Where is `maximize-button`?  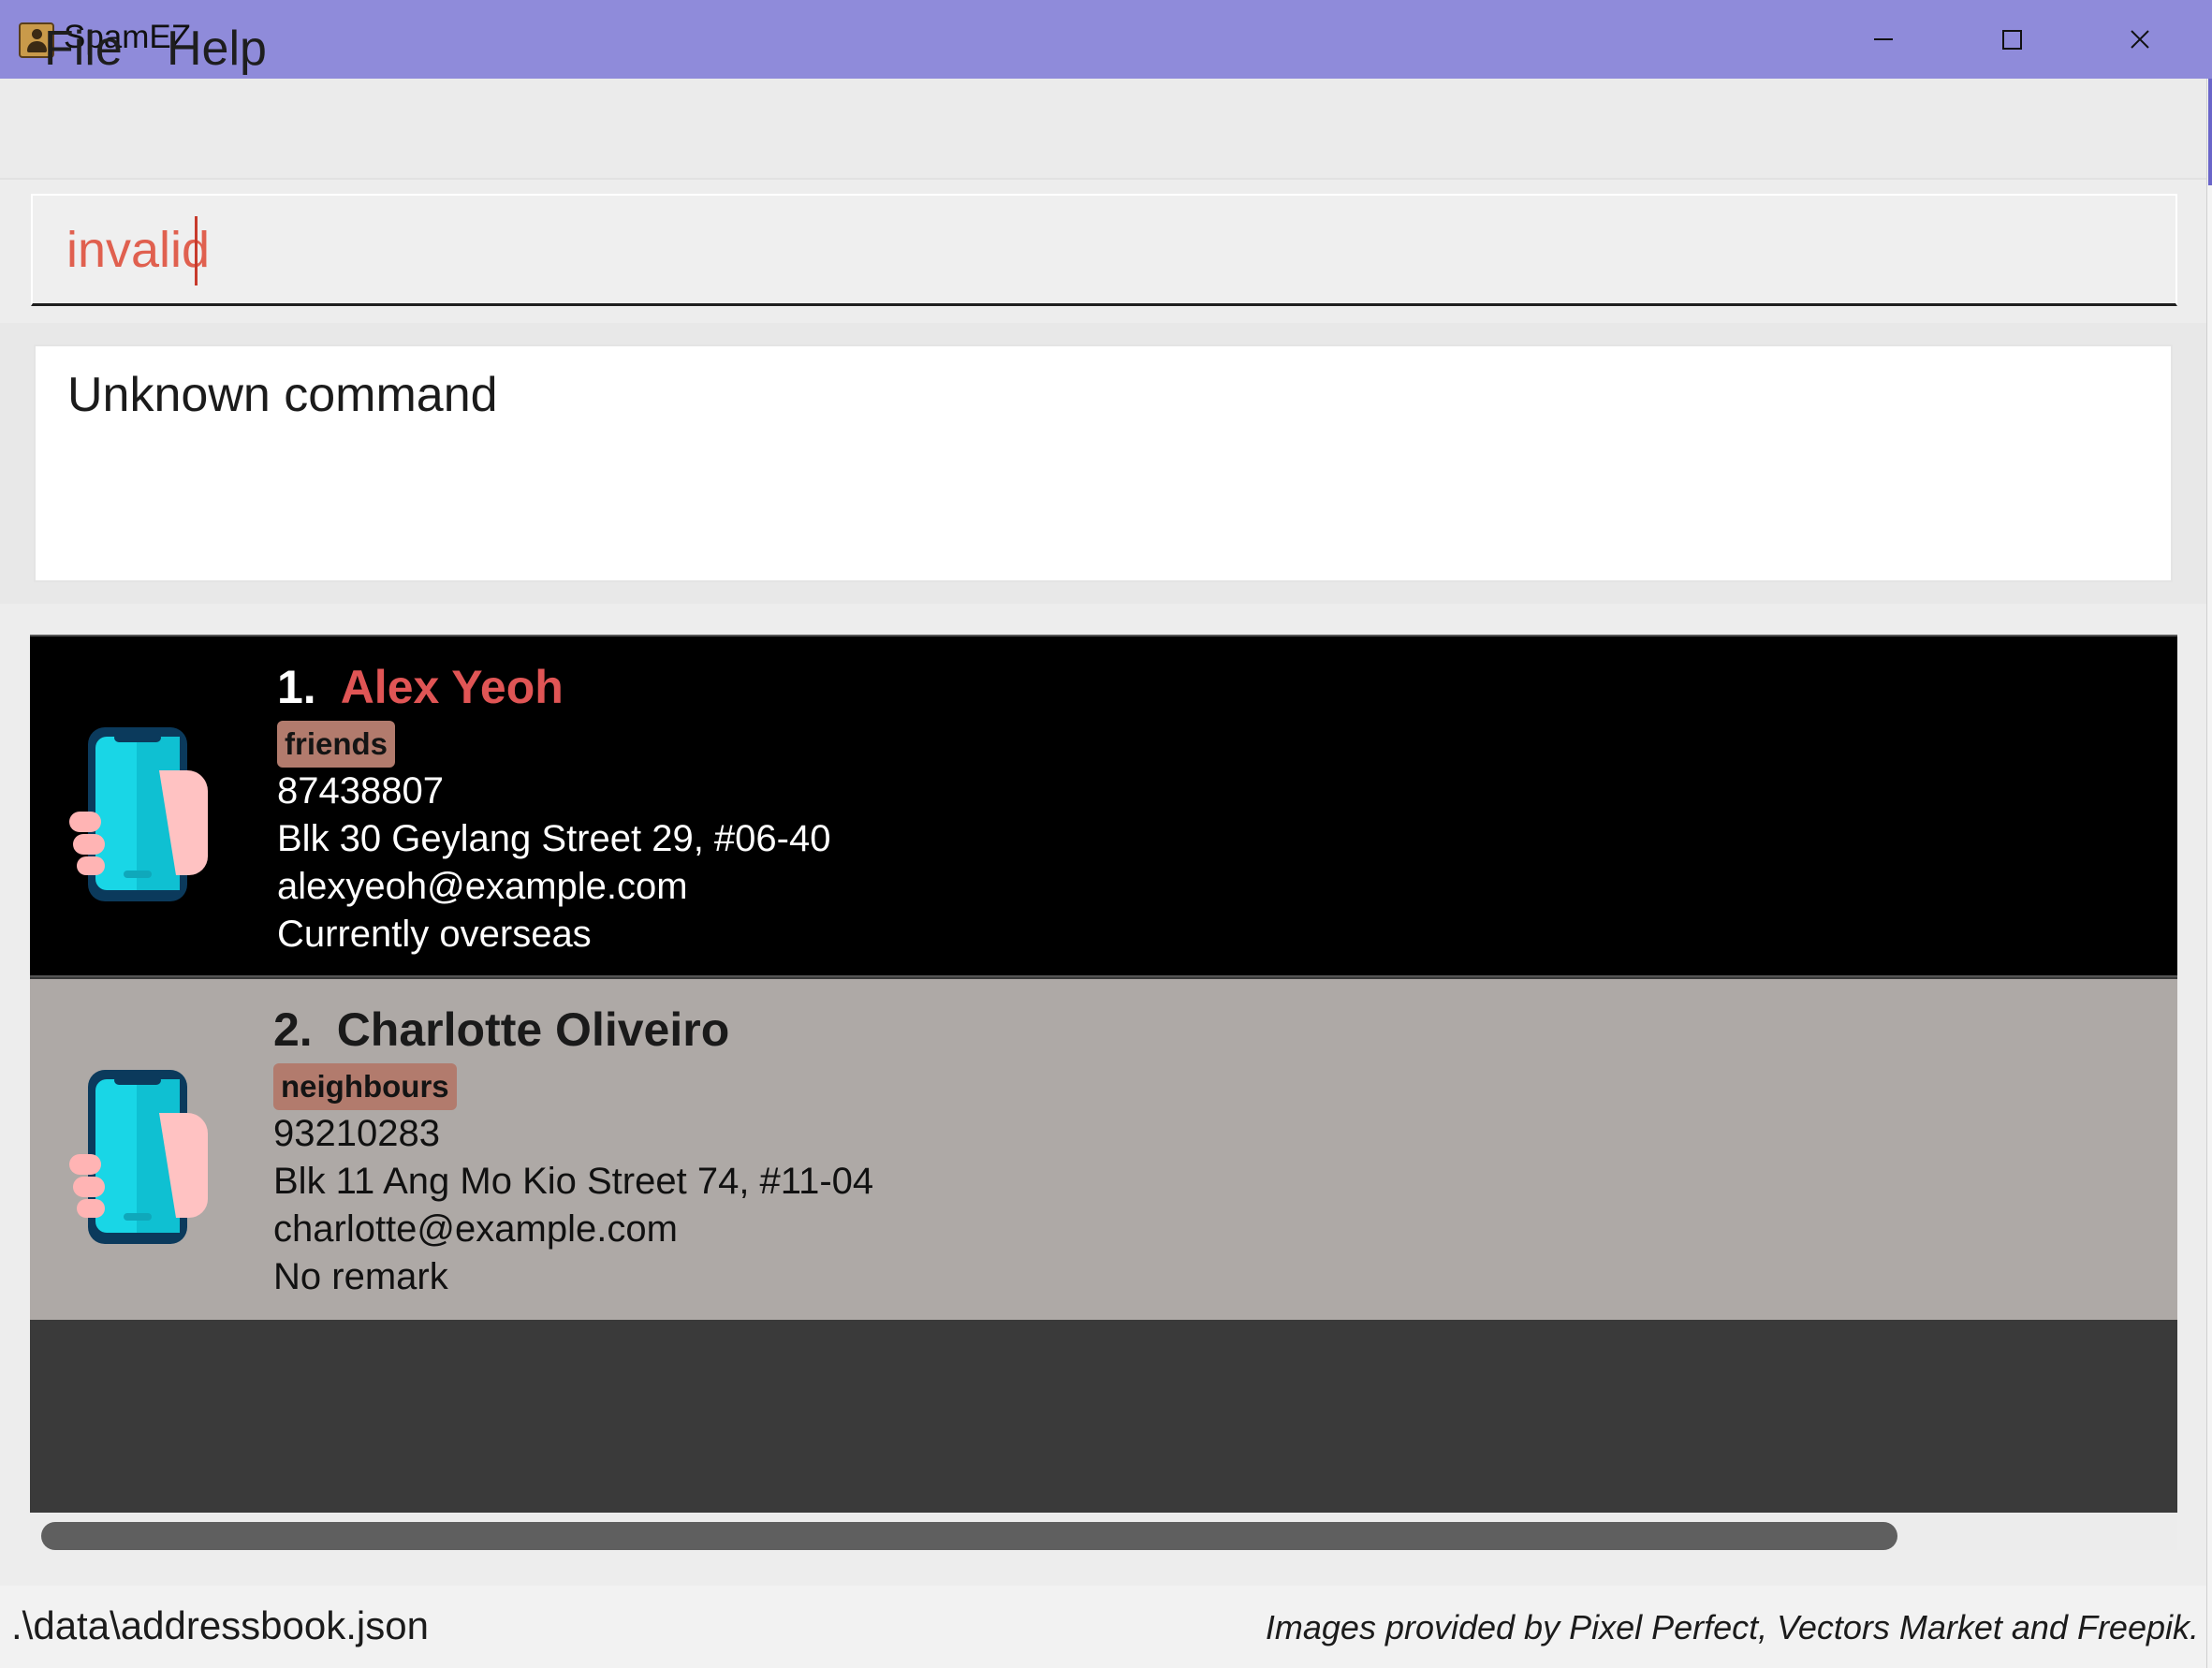
maximize-button is located at coordinates (2011, 39).